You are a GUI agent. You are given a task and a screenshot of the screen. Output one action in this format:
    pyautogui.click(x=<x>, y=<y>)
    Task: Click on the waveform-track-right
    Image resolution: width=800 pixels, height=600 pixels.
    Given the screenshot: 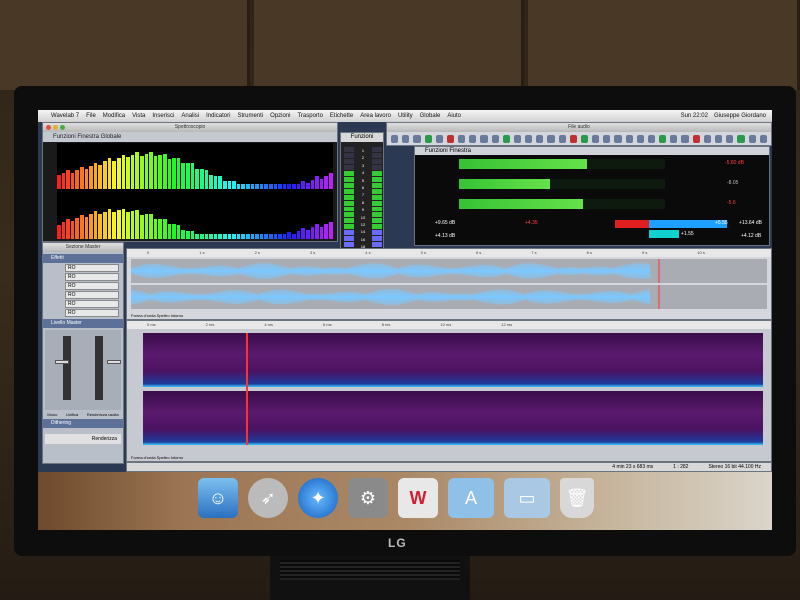 What is the action you would take?
    pyautogui.click(x=449, y=297)
    